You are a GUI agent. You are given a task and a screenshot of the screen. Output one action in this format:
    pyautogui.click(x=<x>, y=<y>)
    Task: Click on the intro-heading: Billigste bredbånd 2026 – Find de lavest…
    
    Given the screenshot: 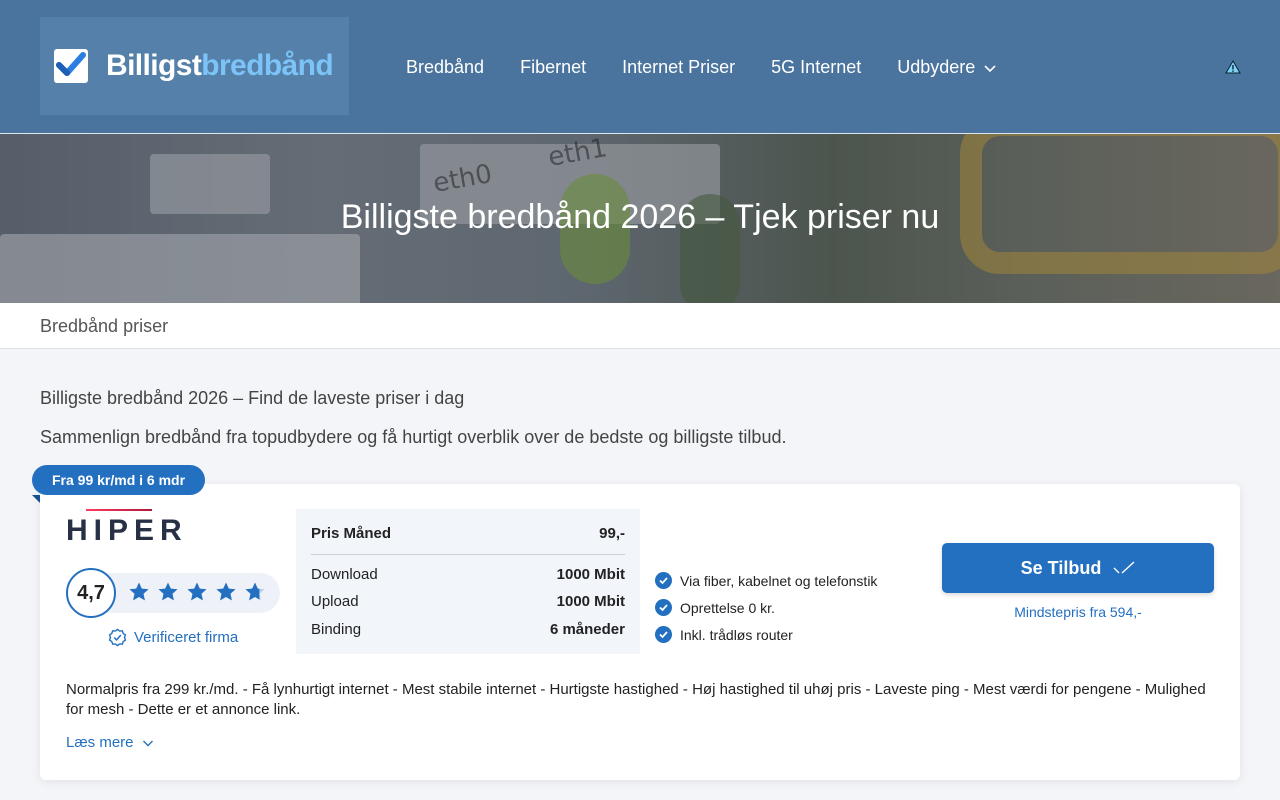 What is the action you would take?
    pyautogui.click(x=252, y=398)
    